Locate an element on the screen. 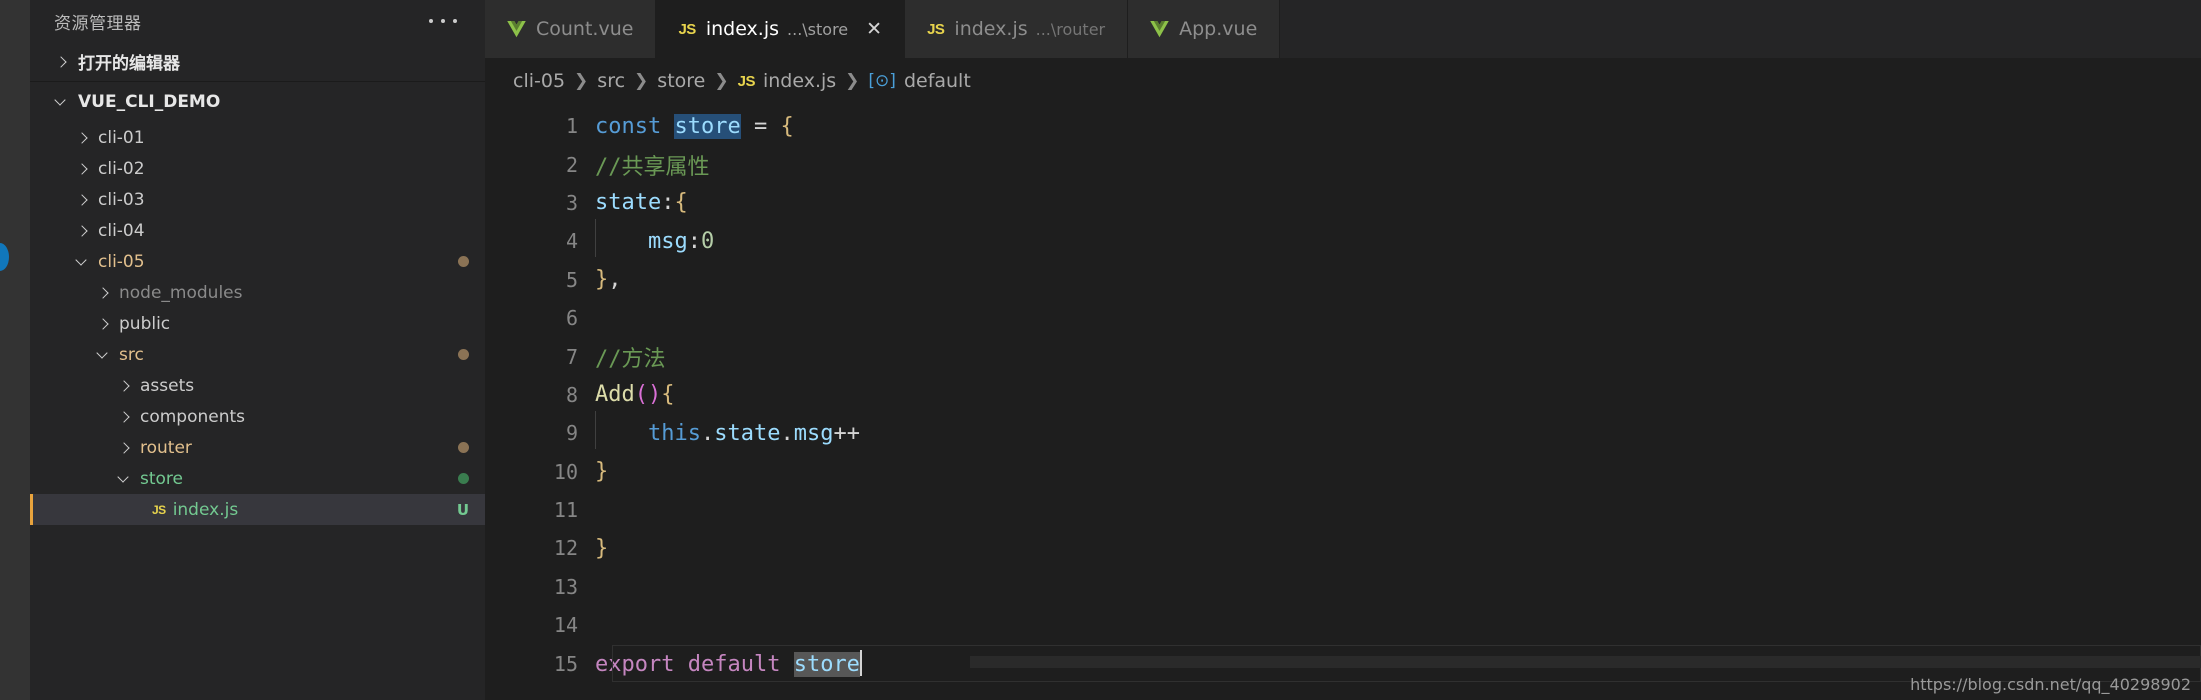 The image size is (2201, 700). code-line-text: Add(){ is located at coordinates (635, 395).